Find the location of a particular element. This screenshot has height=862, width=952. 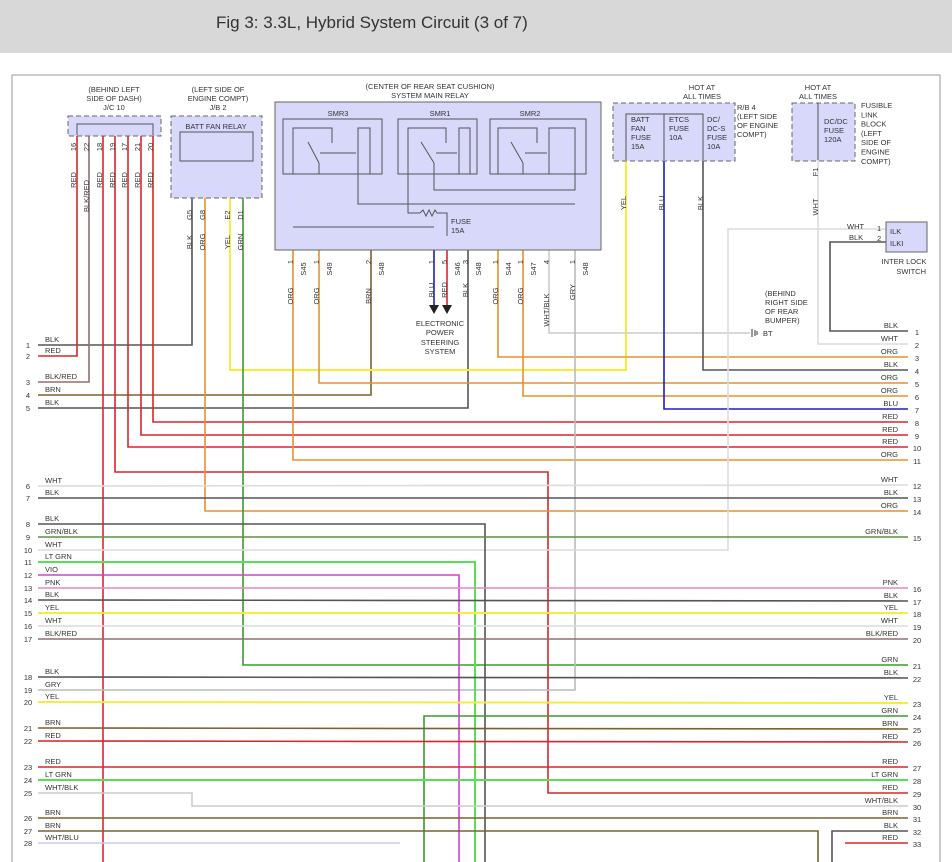

vertical-wire-label: GRY is located at coordinates (572, 292).